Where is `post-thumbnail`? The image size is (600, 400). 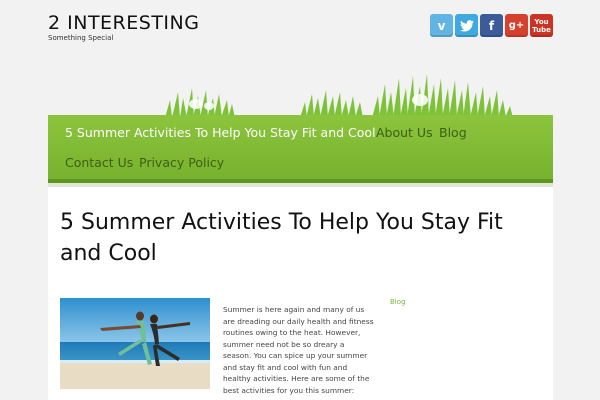 post-thumbnail is located at coordinates (135, 343).